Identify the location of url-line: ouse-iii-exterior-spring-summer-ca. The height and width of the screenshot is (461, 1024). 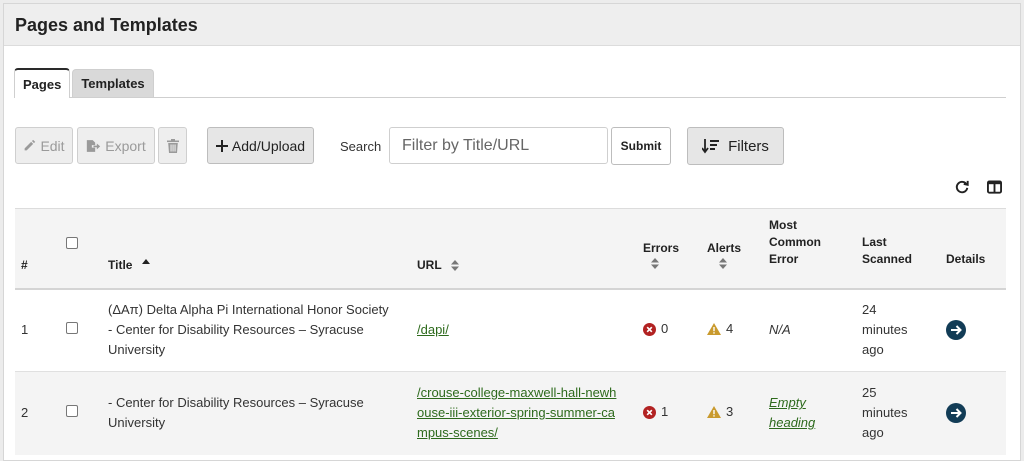
(516, 413).